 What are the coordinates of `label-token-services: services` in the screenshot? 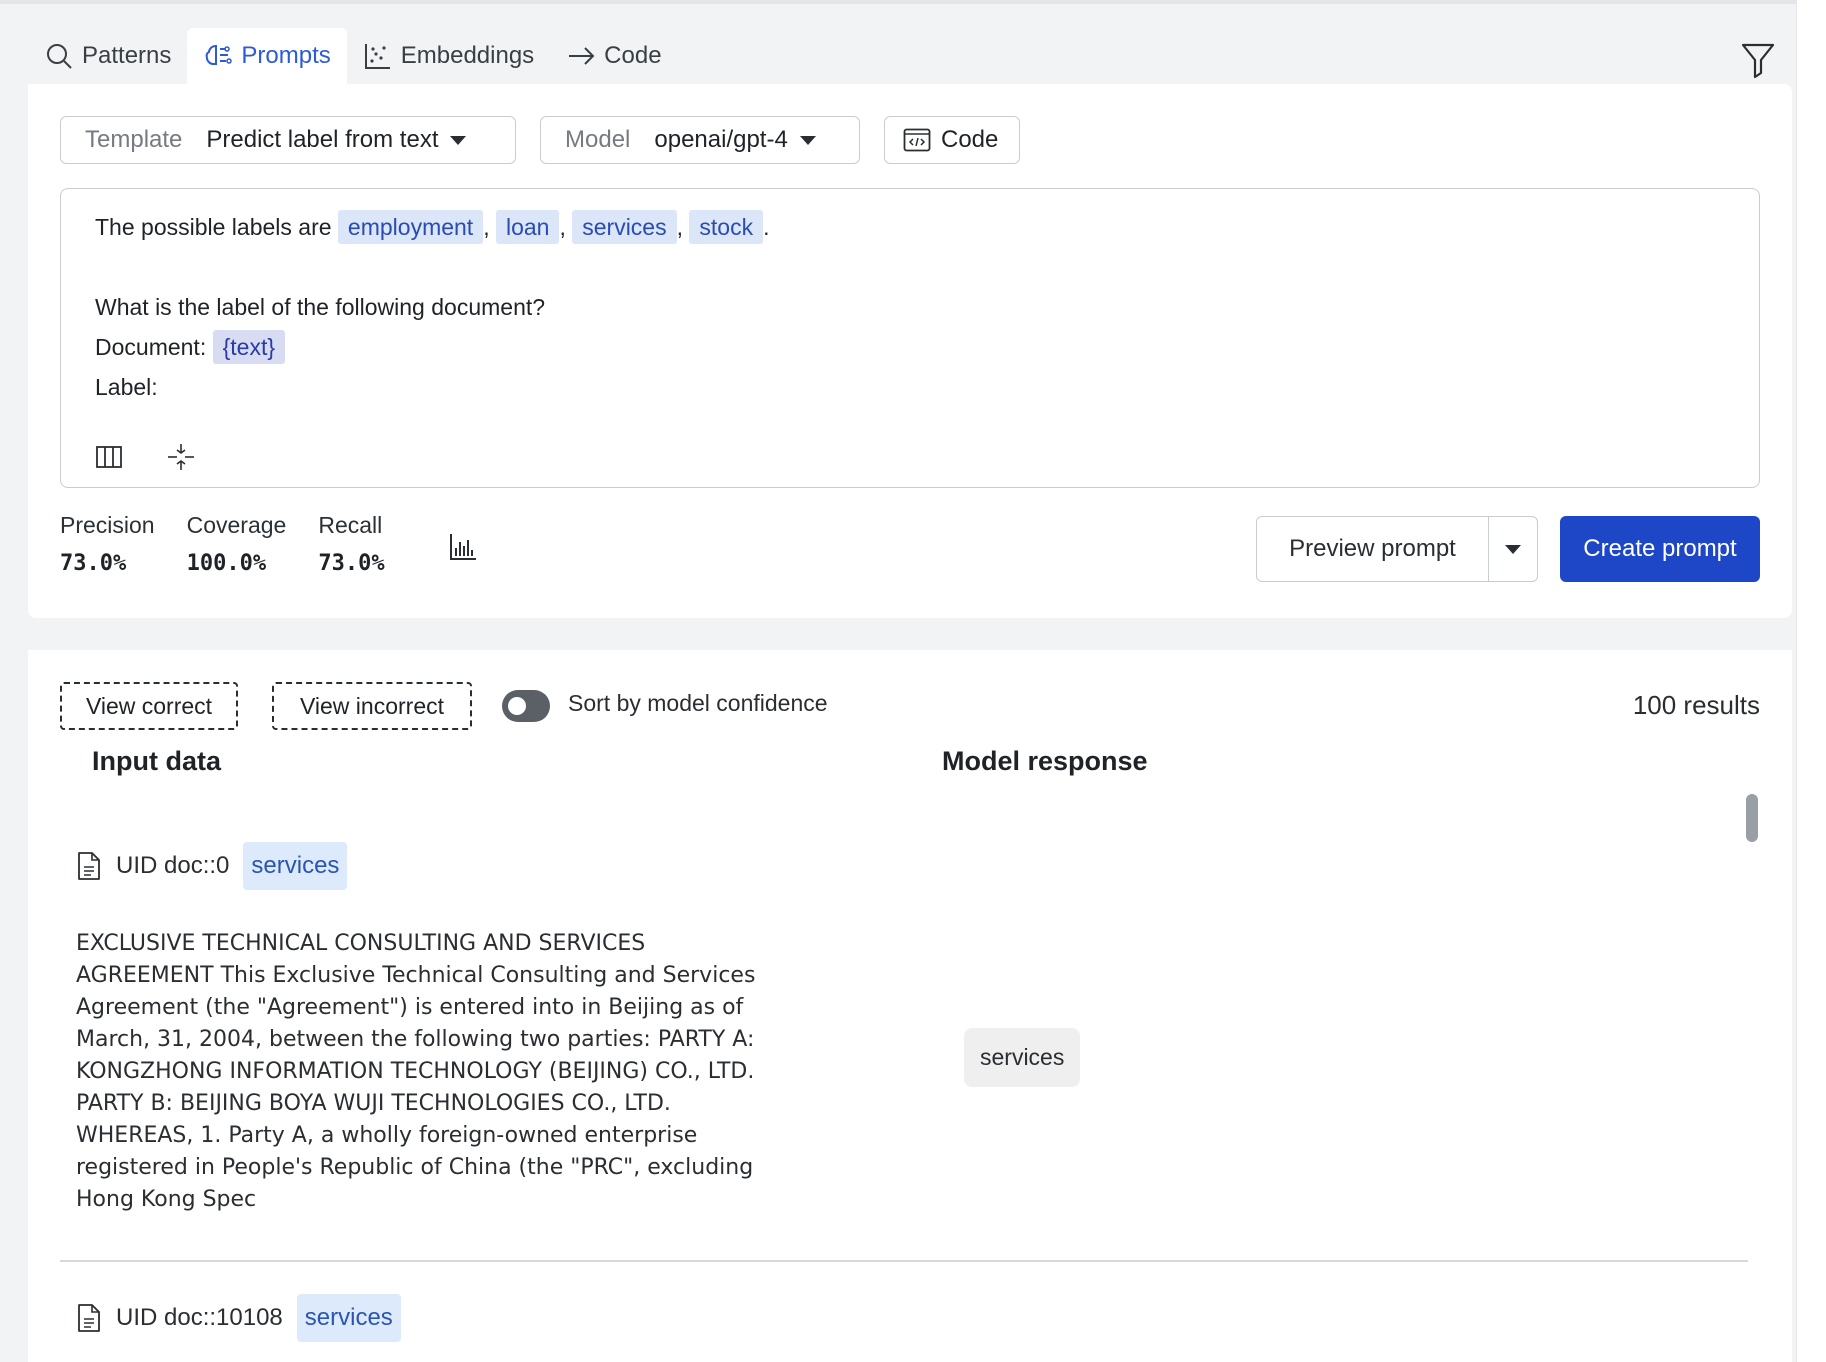 It's located at (624, 227).